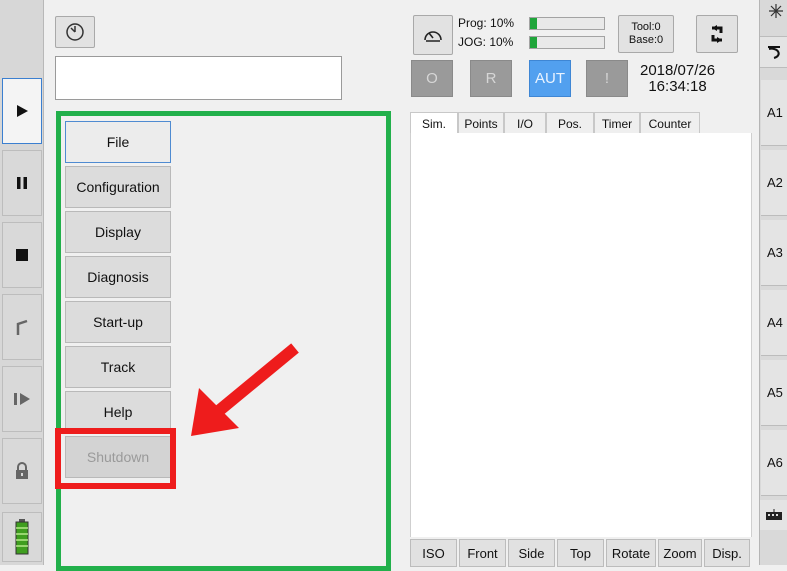 This screenshot has height=571, width=787. Describe the element at coordinates (646, 27) in the screenshot. I see `tool-label: Tool:0` at that location.